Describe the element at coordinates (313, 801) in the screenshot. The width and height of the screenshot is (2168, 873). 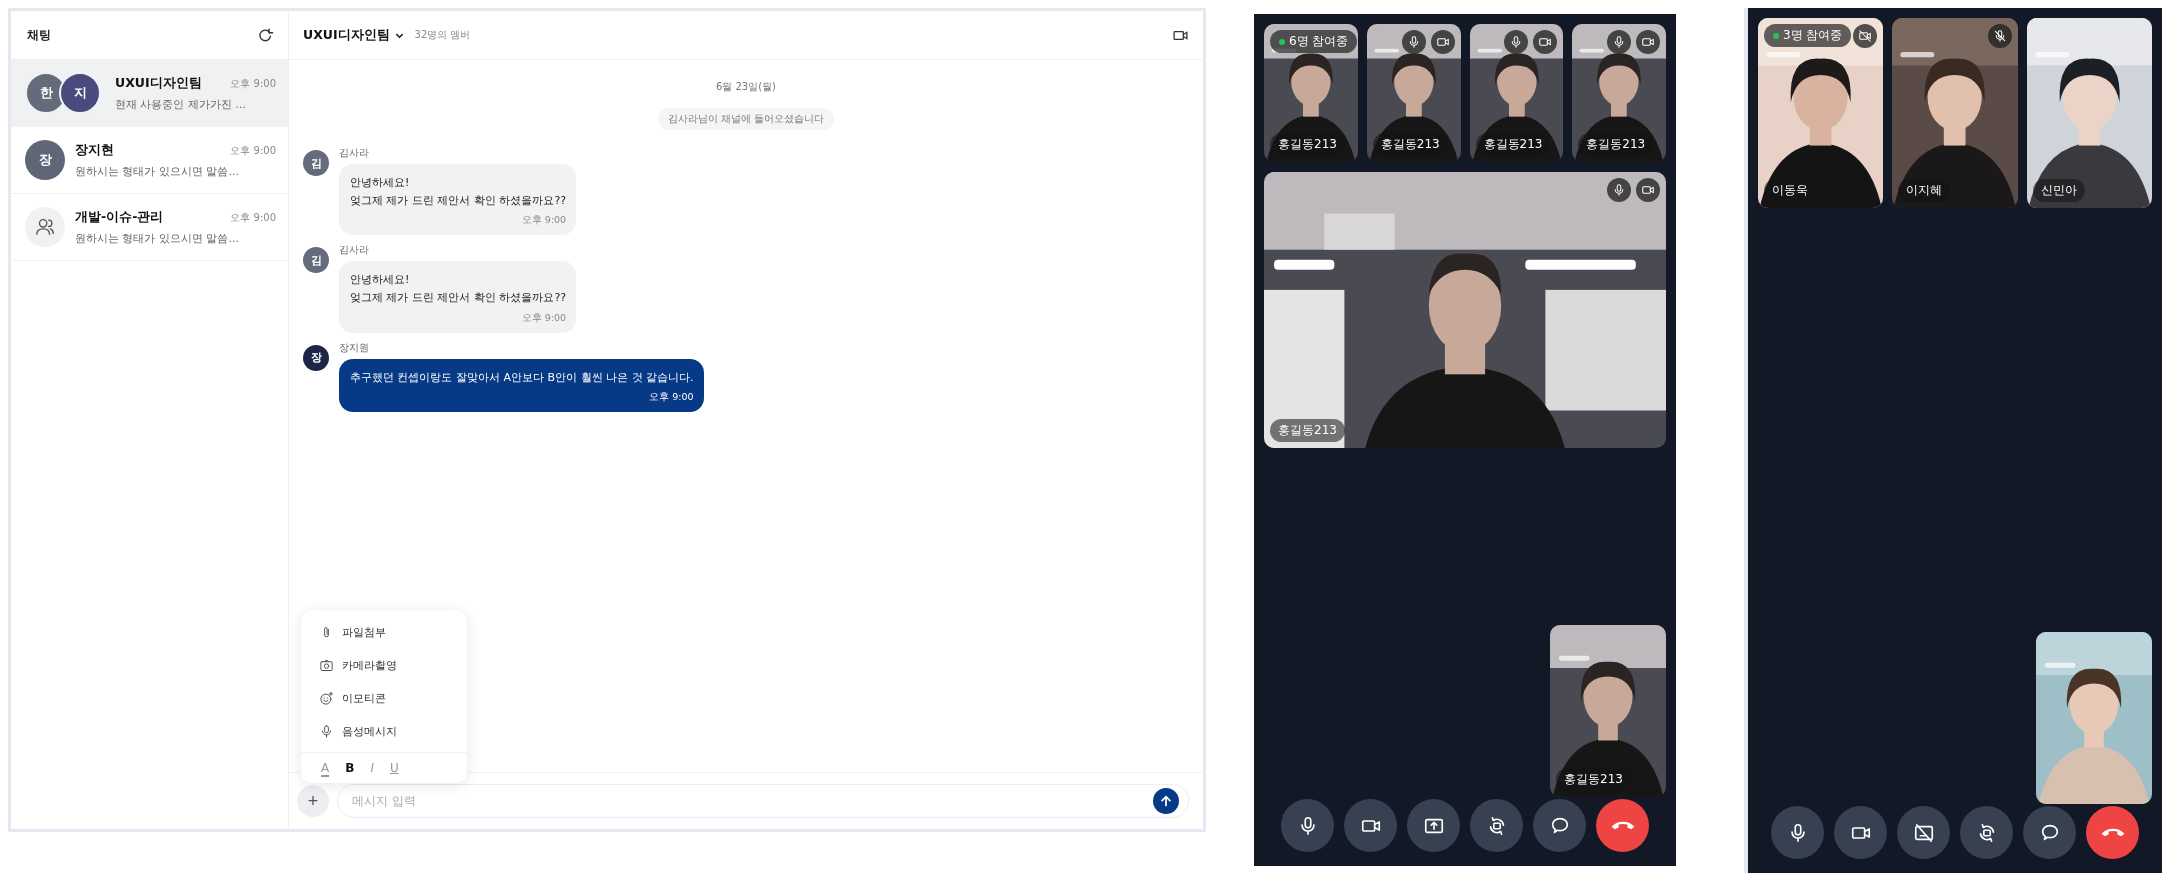
I see `add-button: +` at that location.